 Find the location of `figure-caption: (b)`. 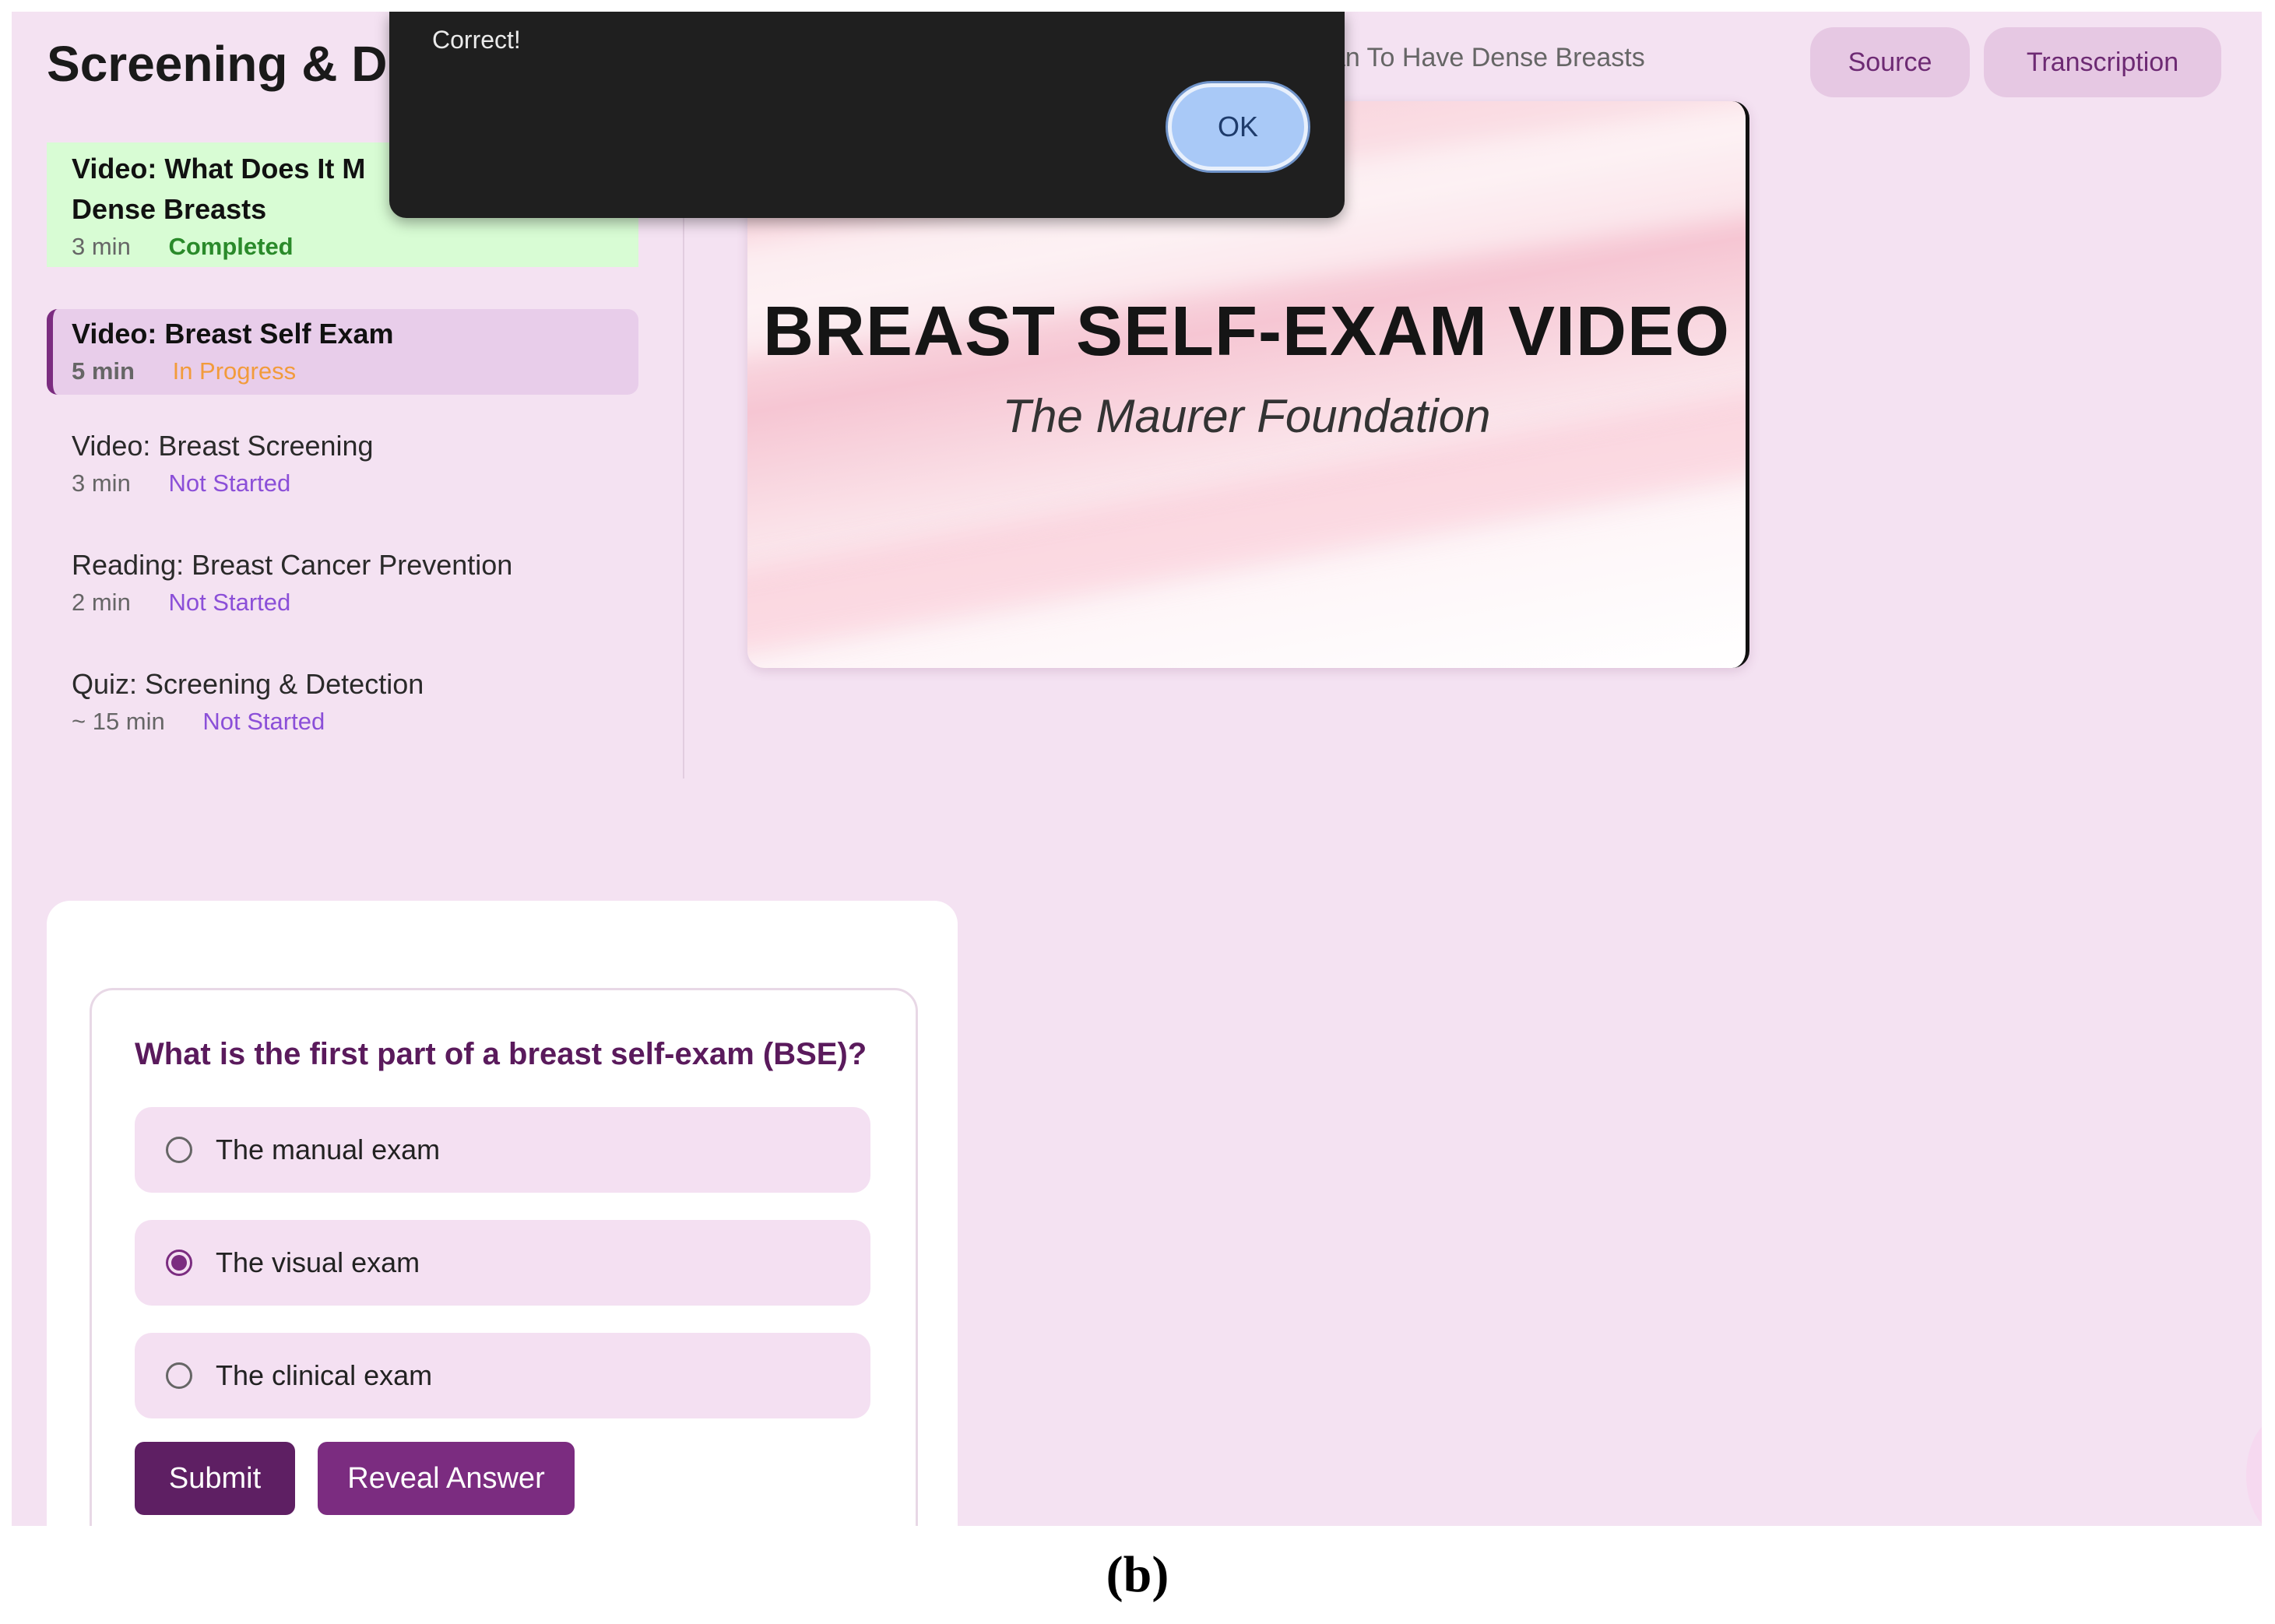

figure-caption: (b) is located at coordinates (1137, 1574).